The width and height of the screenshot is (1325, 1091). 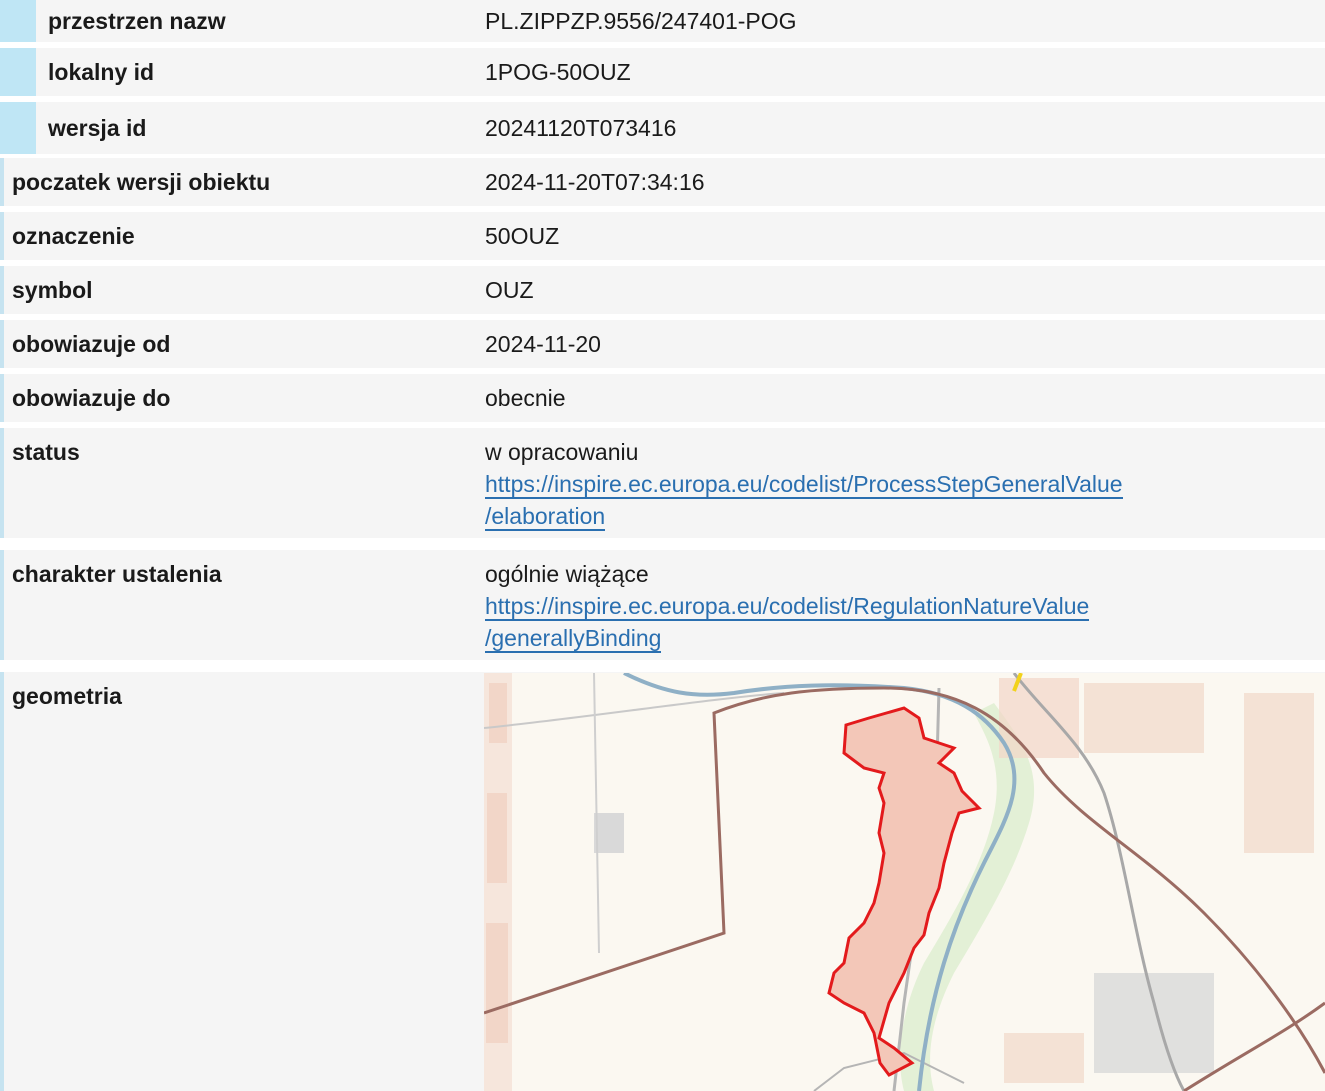 I want to click on row-value: OUZ, so click(x=898, y=290).